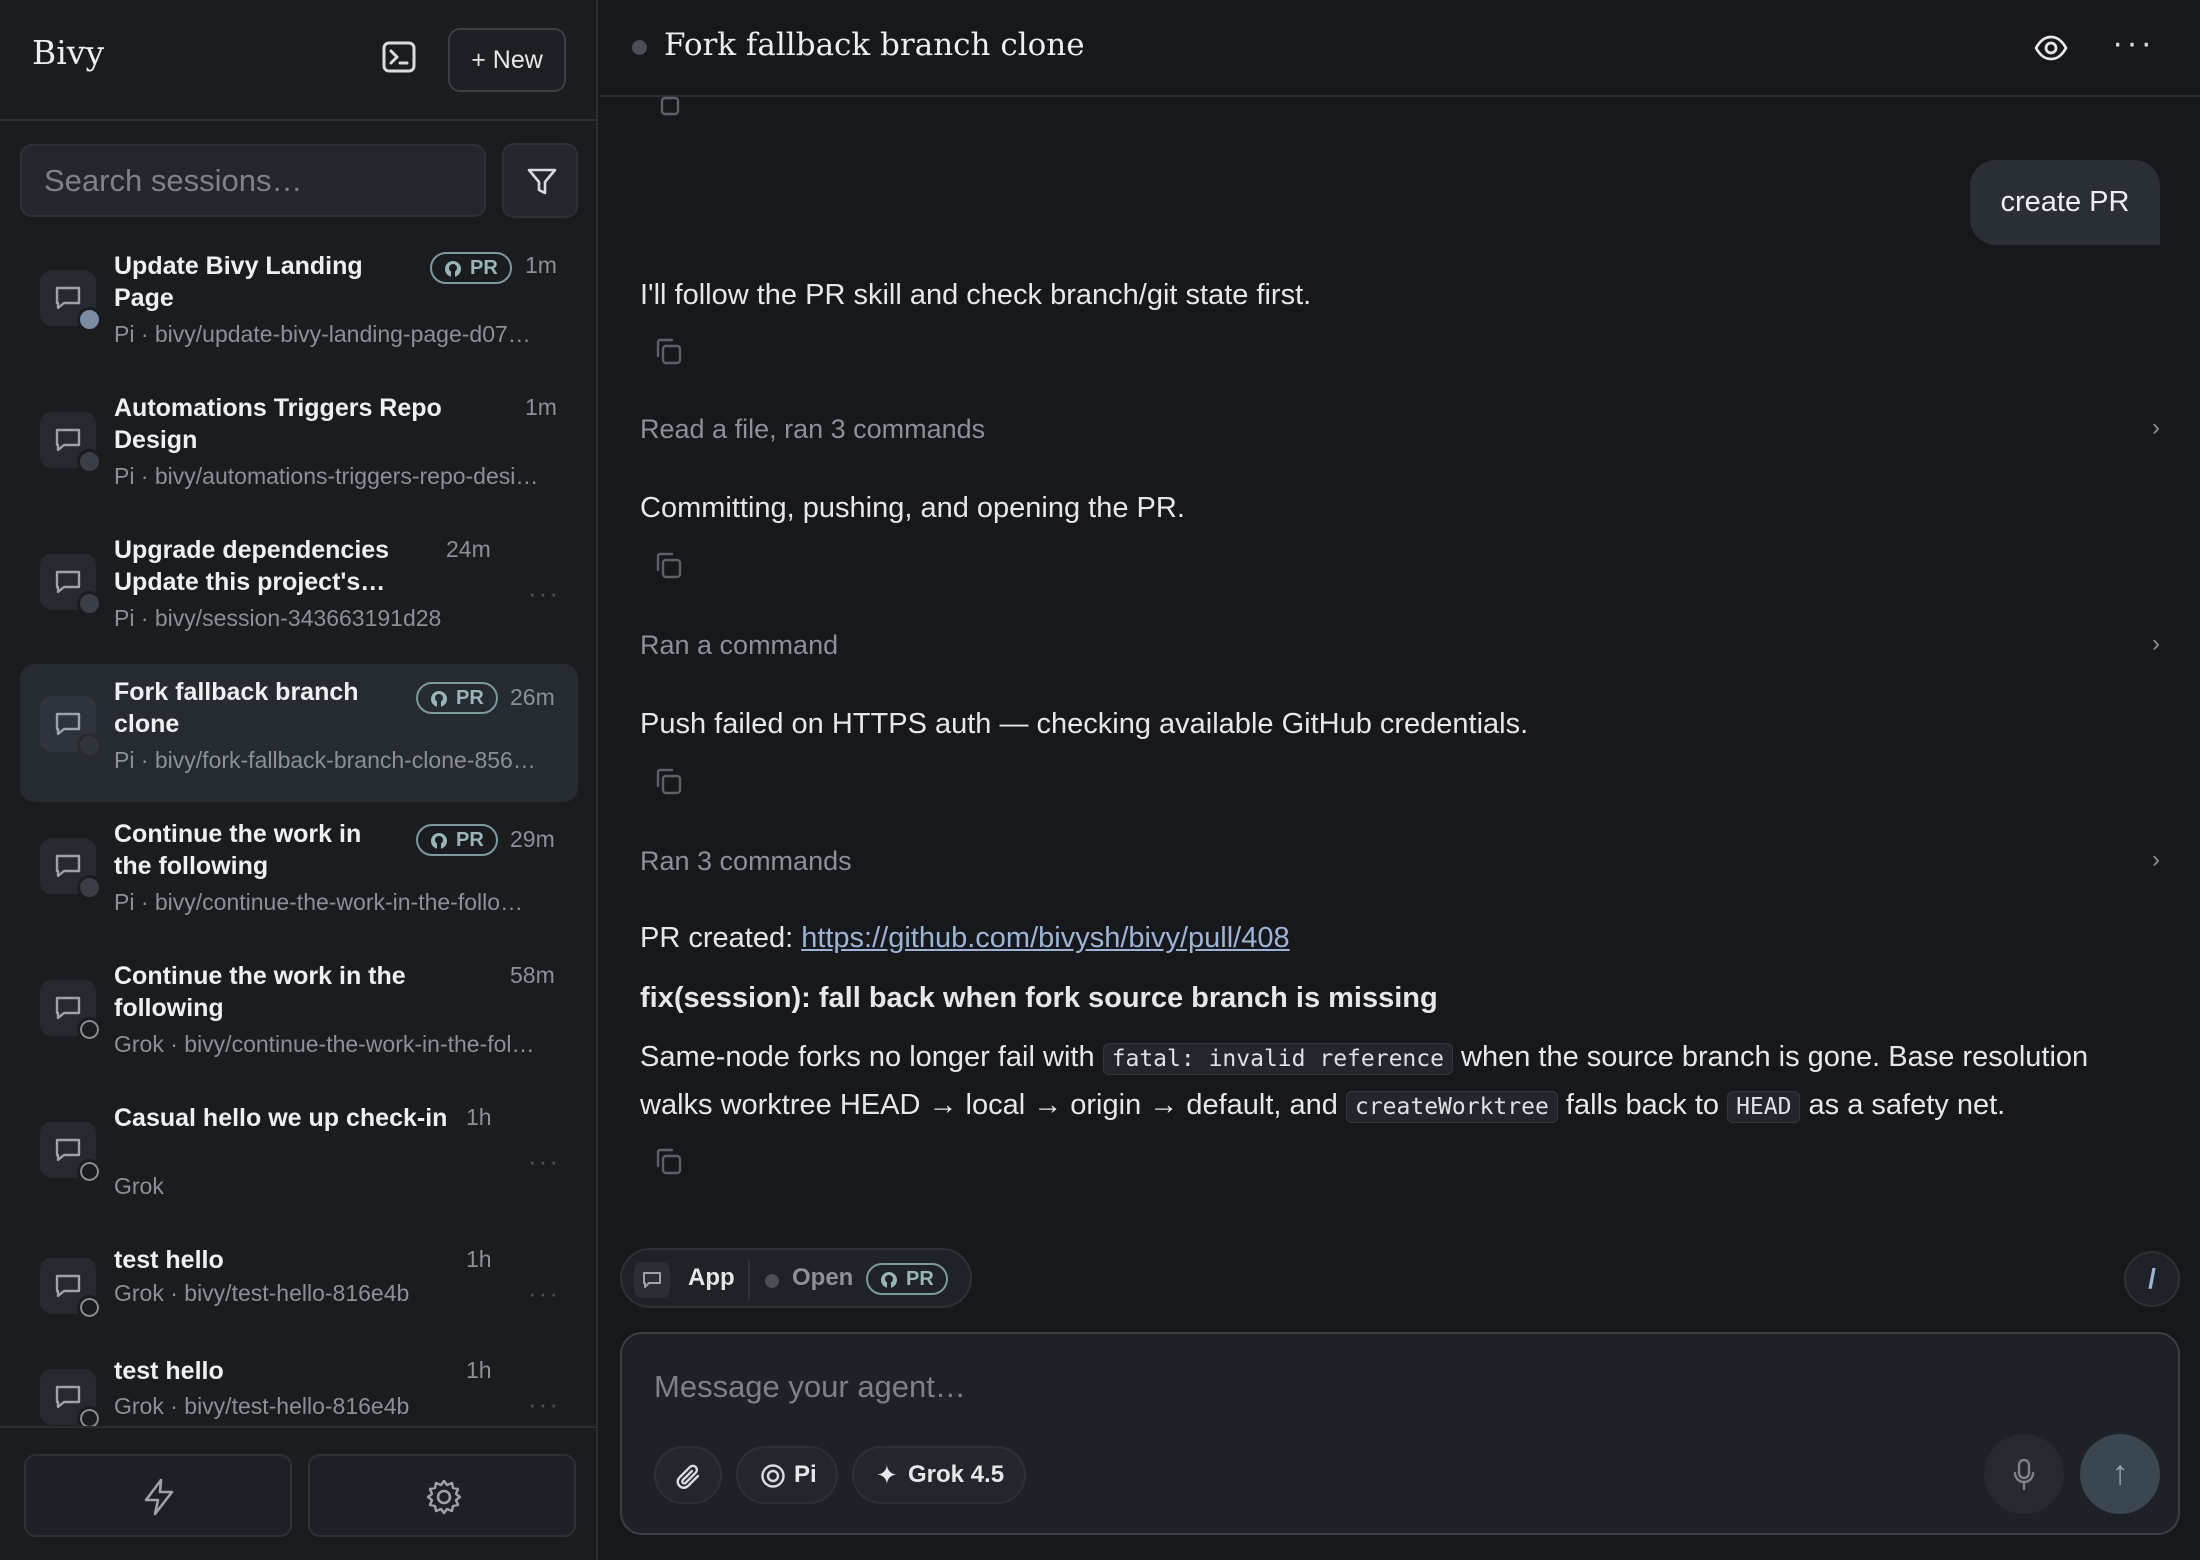  Describe the element at coordinates (507, 60) in the screenshot. I see `new-session-button: + New` at that location.